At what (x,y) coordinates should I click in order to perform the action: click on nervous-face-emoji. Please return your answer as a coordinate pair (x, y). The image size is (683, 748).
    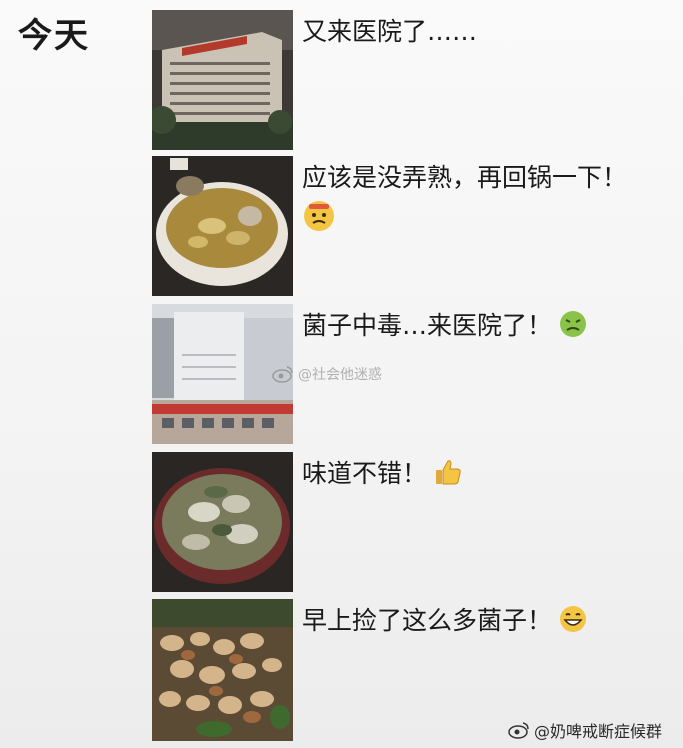
    Looking at the image, I should click on (319, 216).